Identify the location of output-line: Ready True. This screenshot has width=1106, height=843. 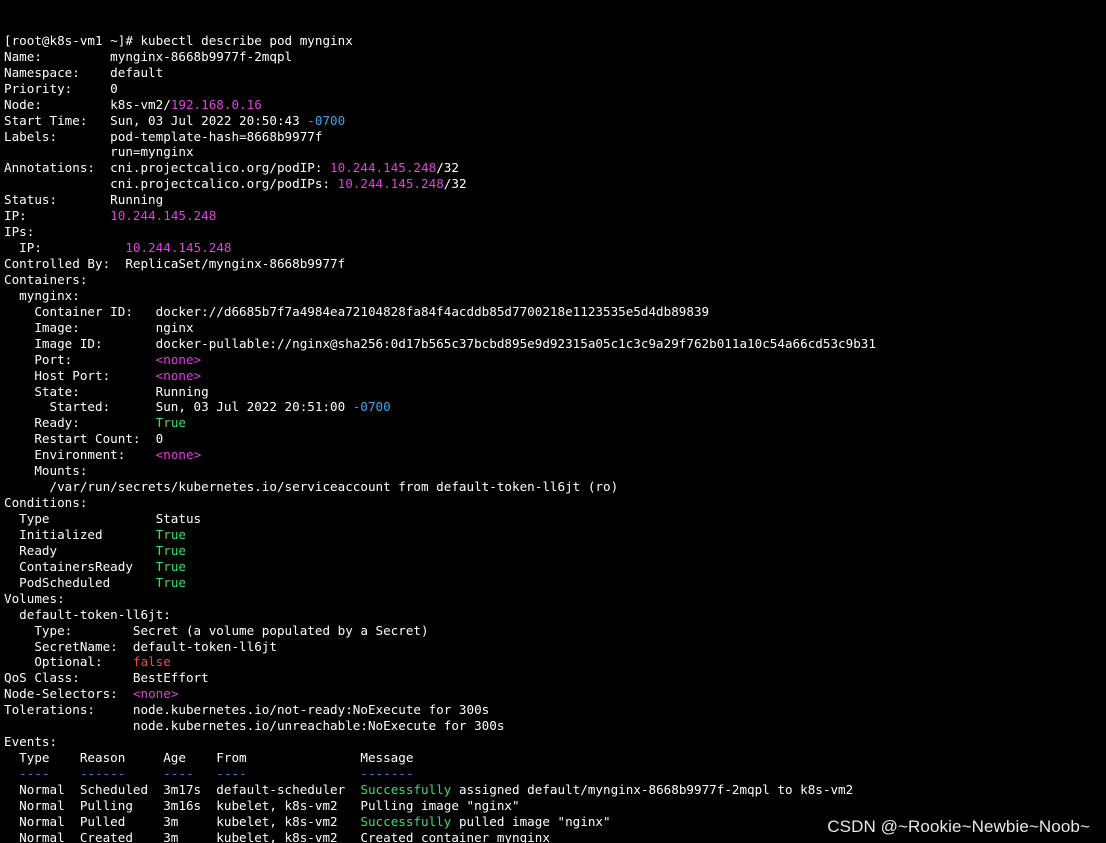
(553, 551).